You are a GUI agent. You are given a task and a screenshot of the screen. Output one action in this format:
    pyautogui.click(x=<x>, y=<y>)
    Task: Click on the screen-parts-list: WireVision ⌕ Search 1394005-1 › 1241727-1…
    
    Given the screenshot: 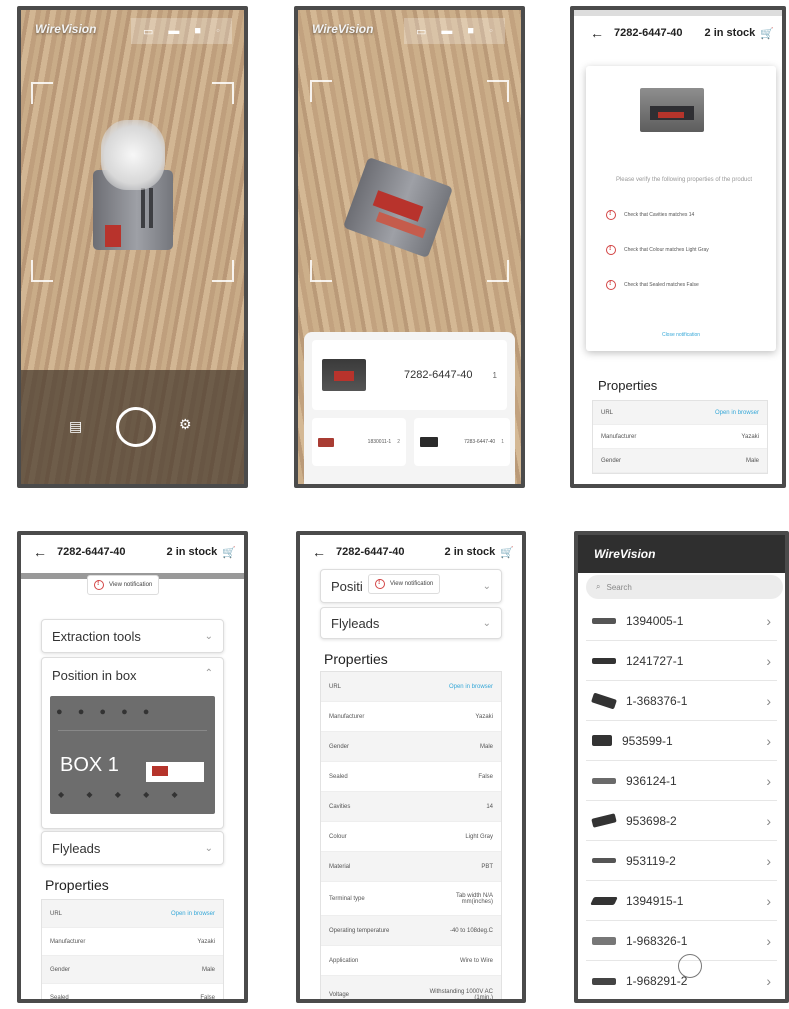 What is the action you would take?
    pyautogui.click(x=681, y=767)
    